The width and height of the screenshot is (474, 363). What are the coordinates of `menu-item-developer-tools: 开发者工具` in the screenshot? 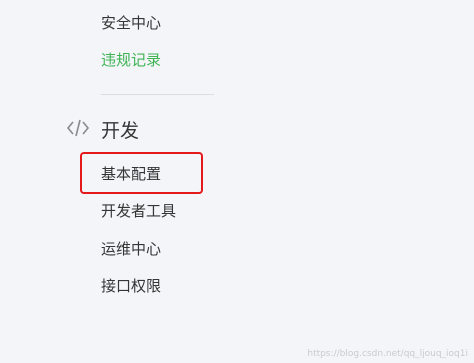 It's located at (138, 211).